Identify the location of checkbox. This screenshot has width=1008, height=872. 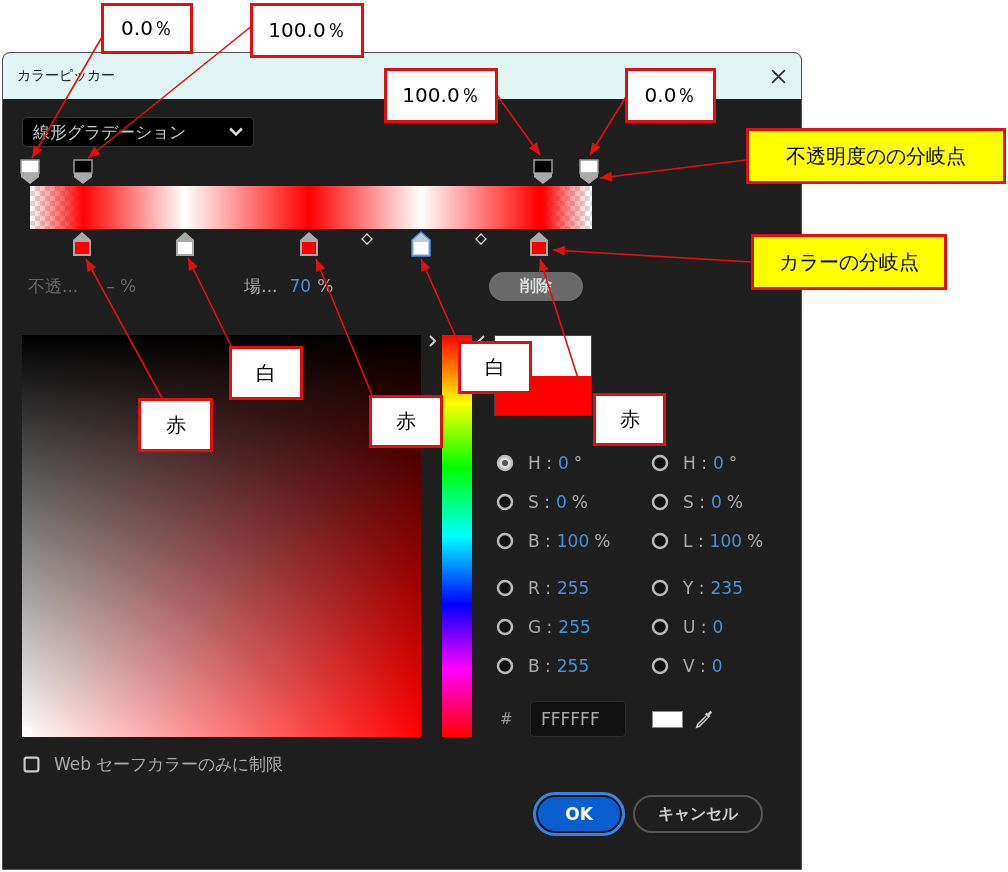
(31, 764).